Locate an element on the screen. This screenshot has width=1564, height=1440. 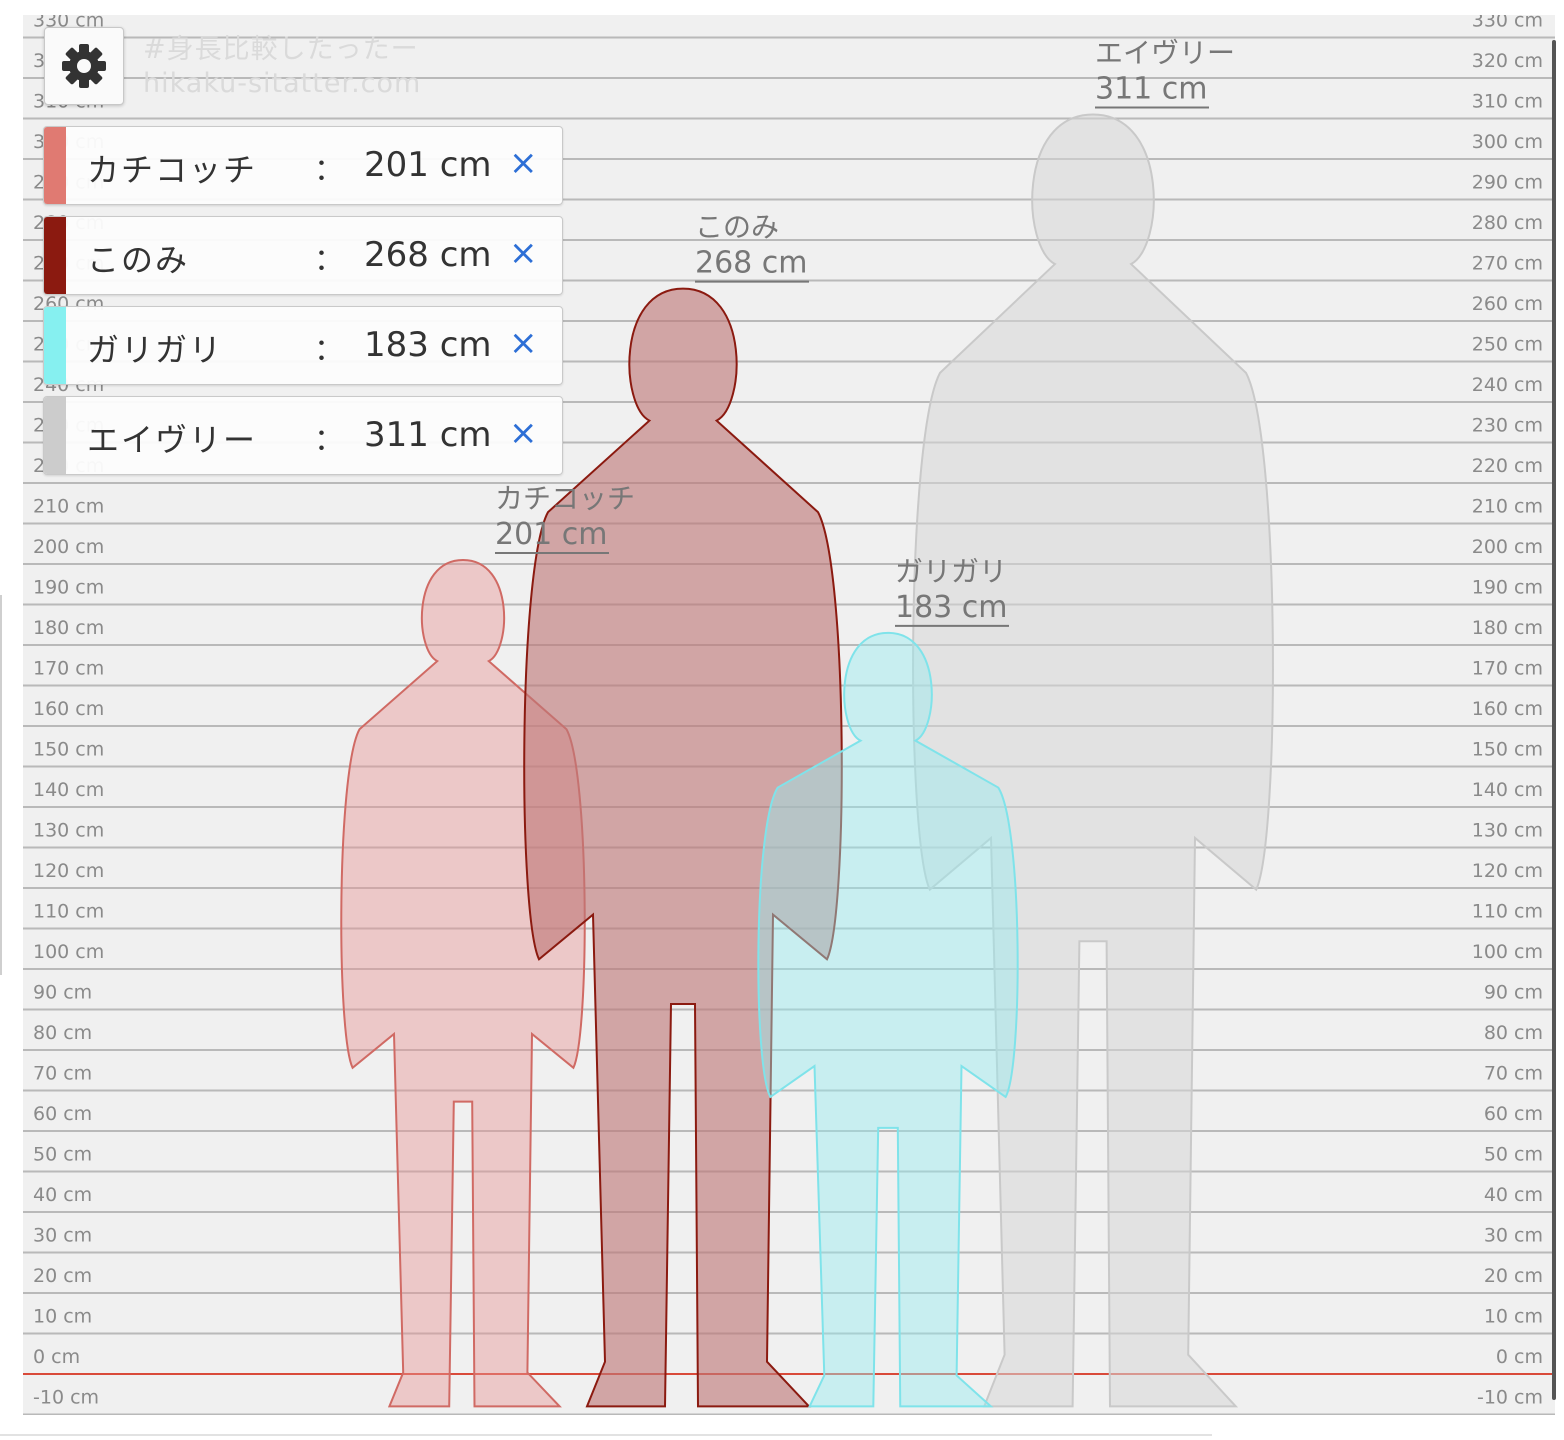
legend-row-konomi: このみ ： 268 cm × is located at coordinates (303, 255).